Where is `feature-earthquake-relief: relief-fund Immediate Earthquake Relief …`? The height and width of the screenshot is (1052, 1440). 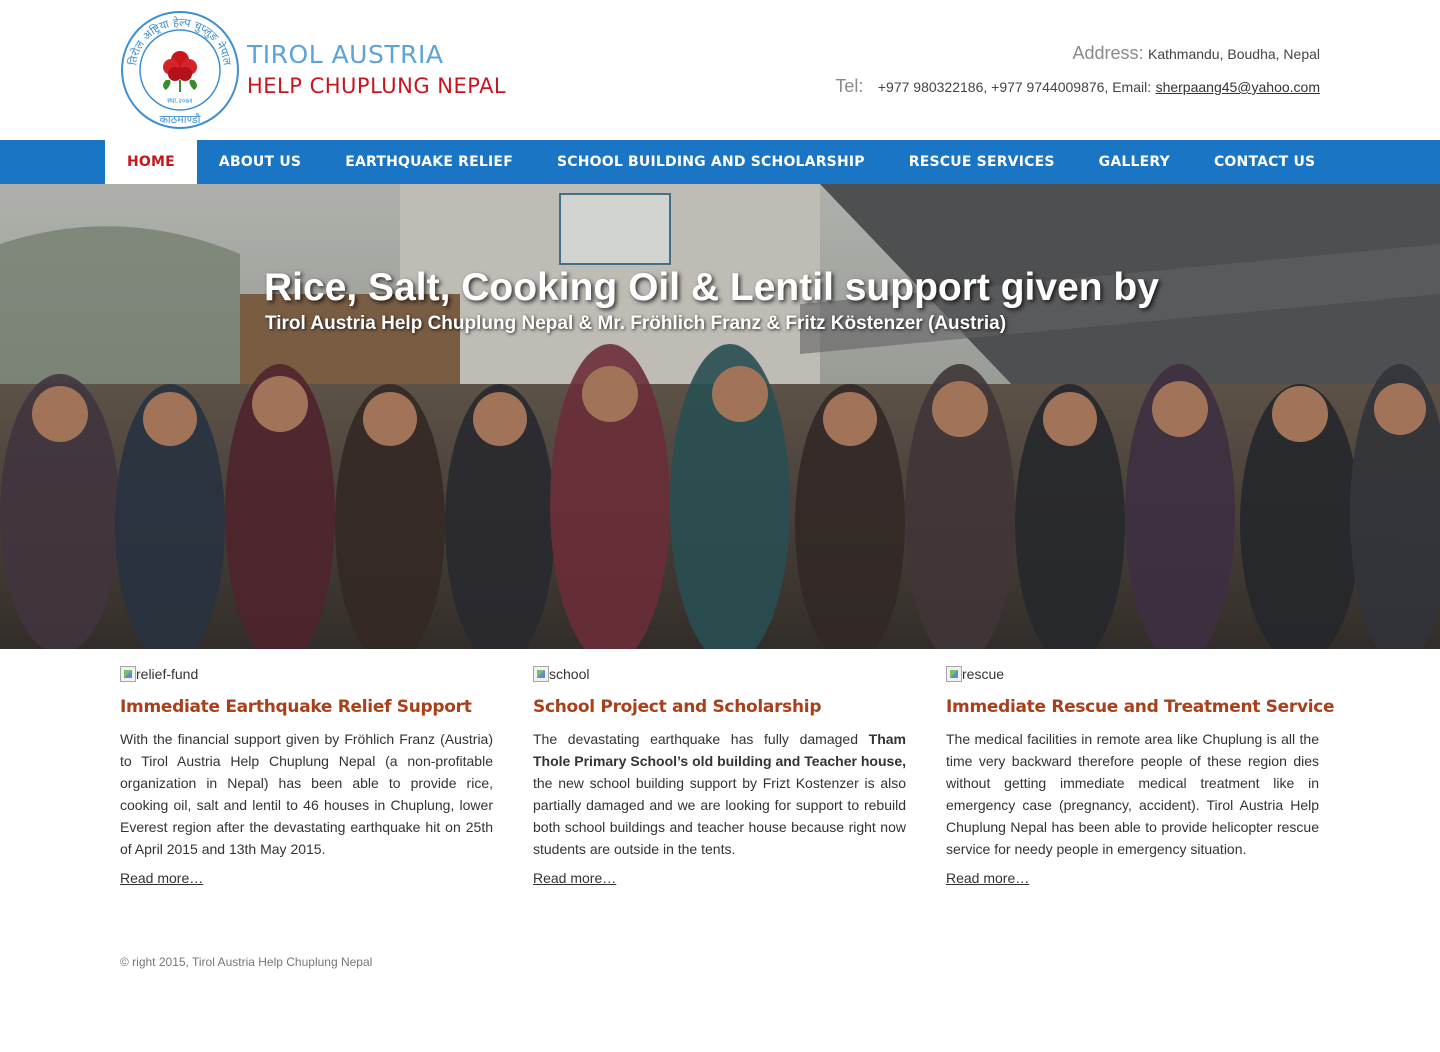 feature-earthquake-relief: relief-fund Immediate Earthquake Relief … is located at coordinates (306, 775).